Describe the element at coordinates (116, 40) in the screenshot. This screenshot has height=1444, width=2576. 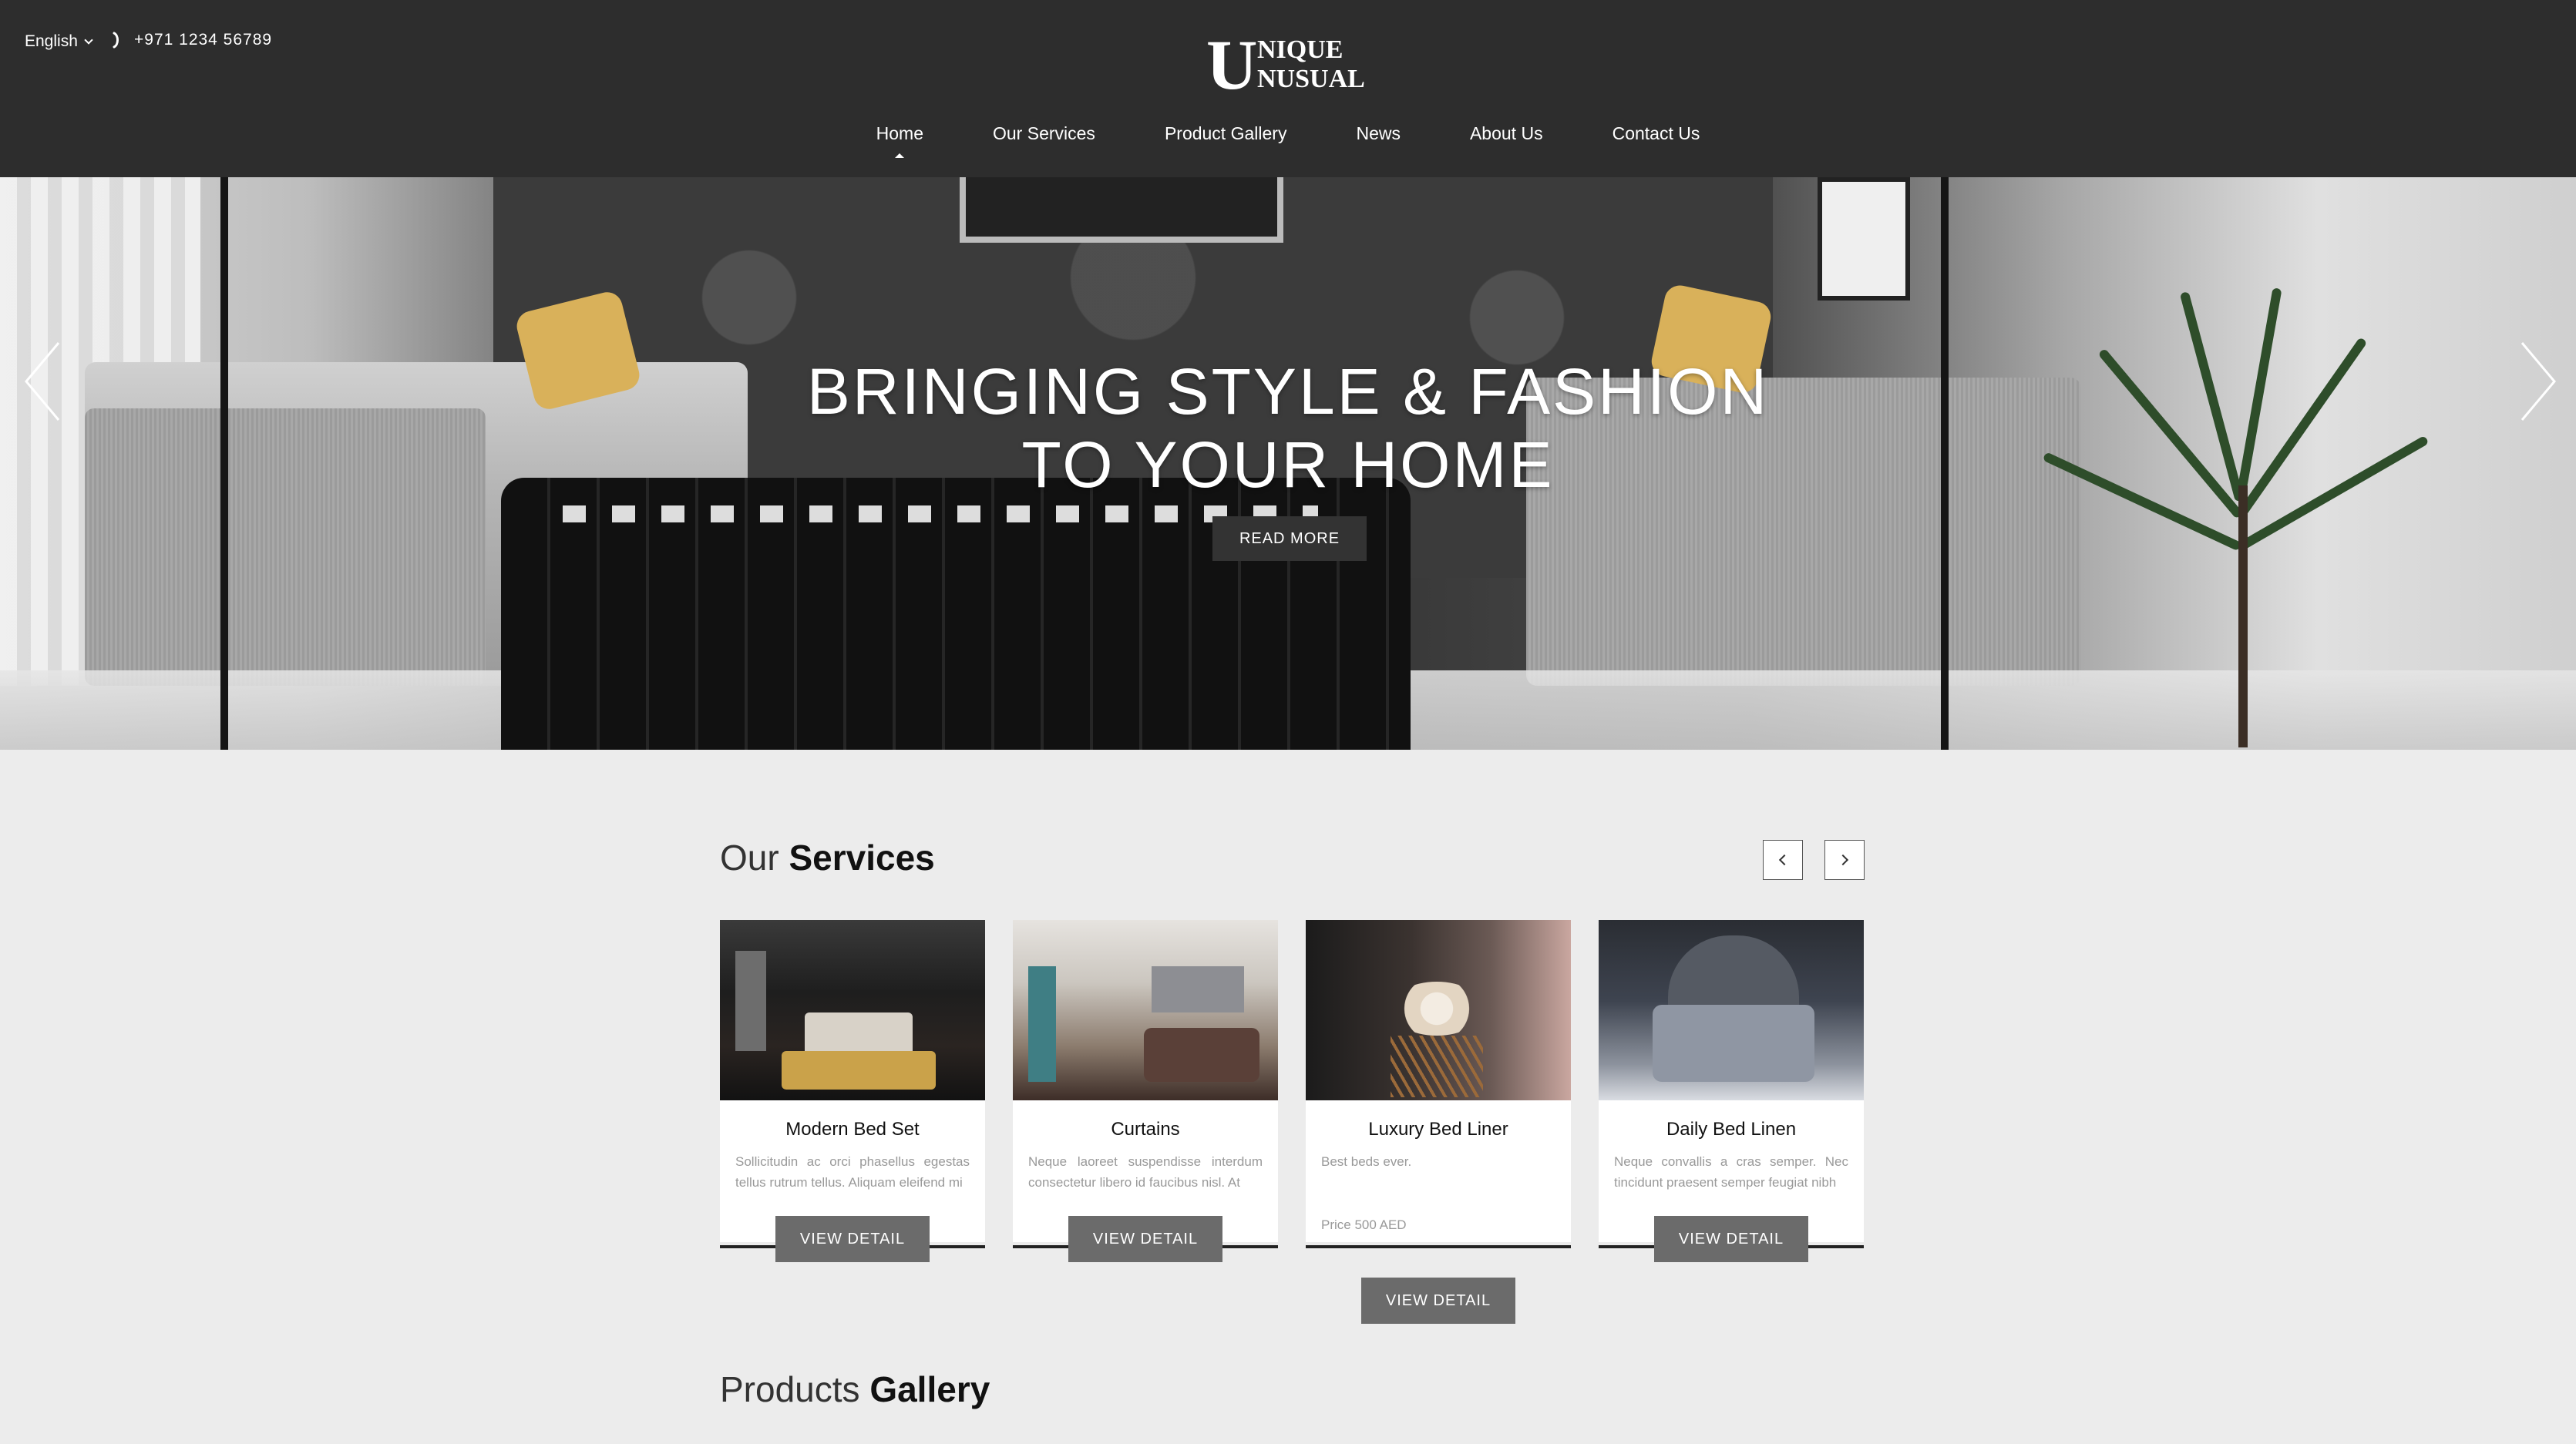
I see `phone-icon` at that location.